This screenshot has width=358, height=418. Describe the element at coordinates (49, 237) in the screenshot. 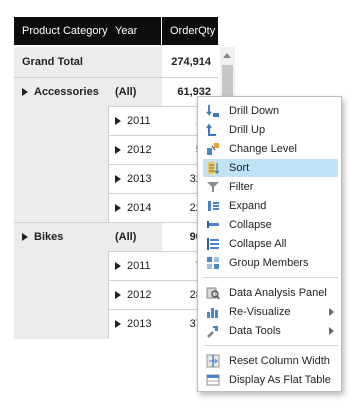

I see `category-label: Bikes` at that location.